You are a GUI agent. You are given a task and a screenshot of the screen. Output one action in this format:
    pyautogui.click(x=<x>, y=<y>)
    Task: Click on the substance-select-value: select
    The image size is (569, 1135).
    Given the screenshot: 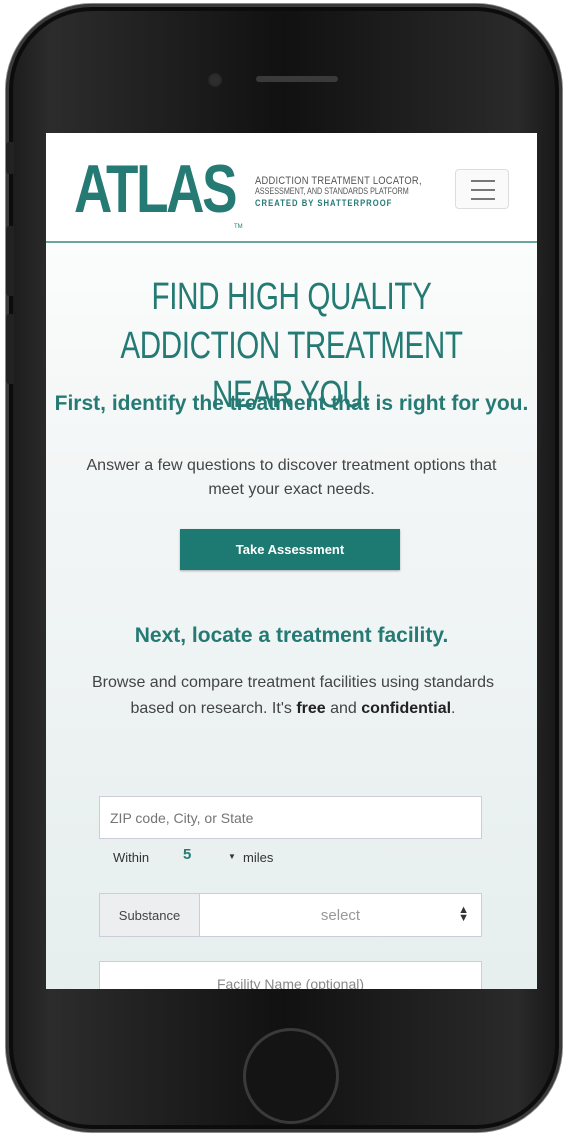 What is the action you would take?
    pyautogui.click(x=340, y=915)
    